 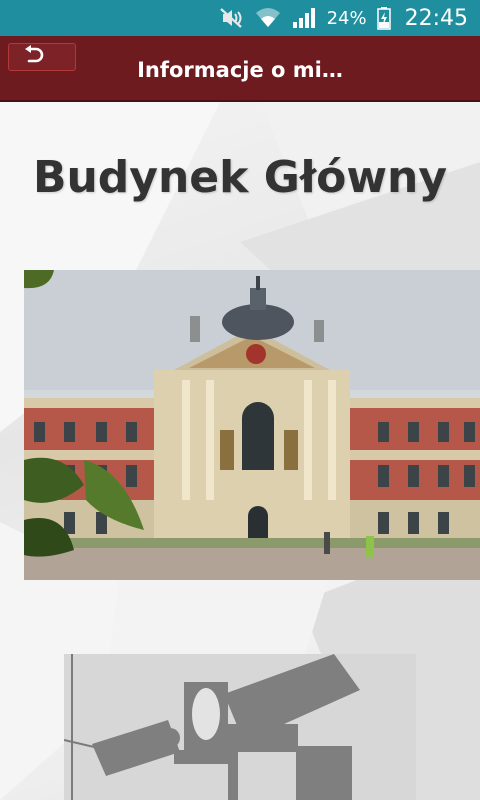 I want to click on battery-percentage: 24%, so click(x=346, y=18).